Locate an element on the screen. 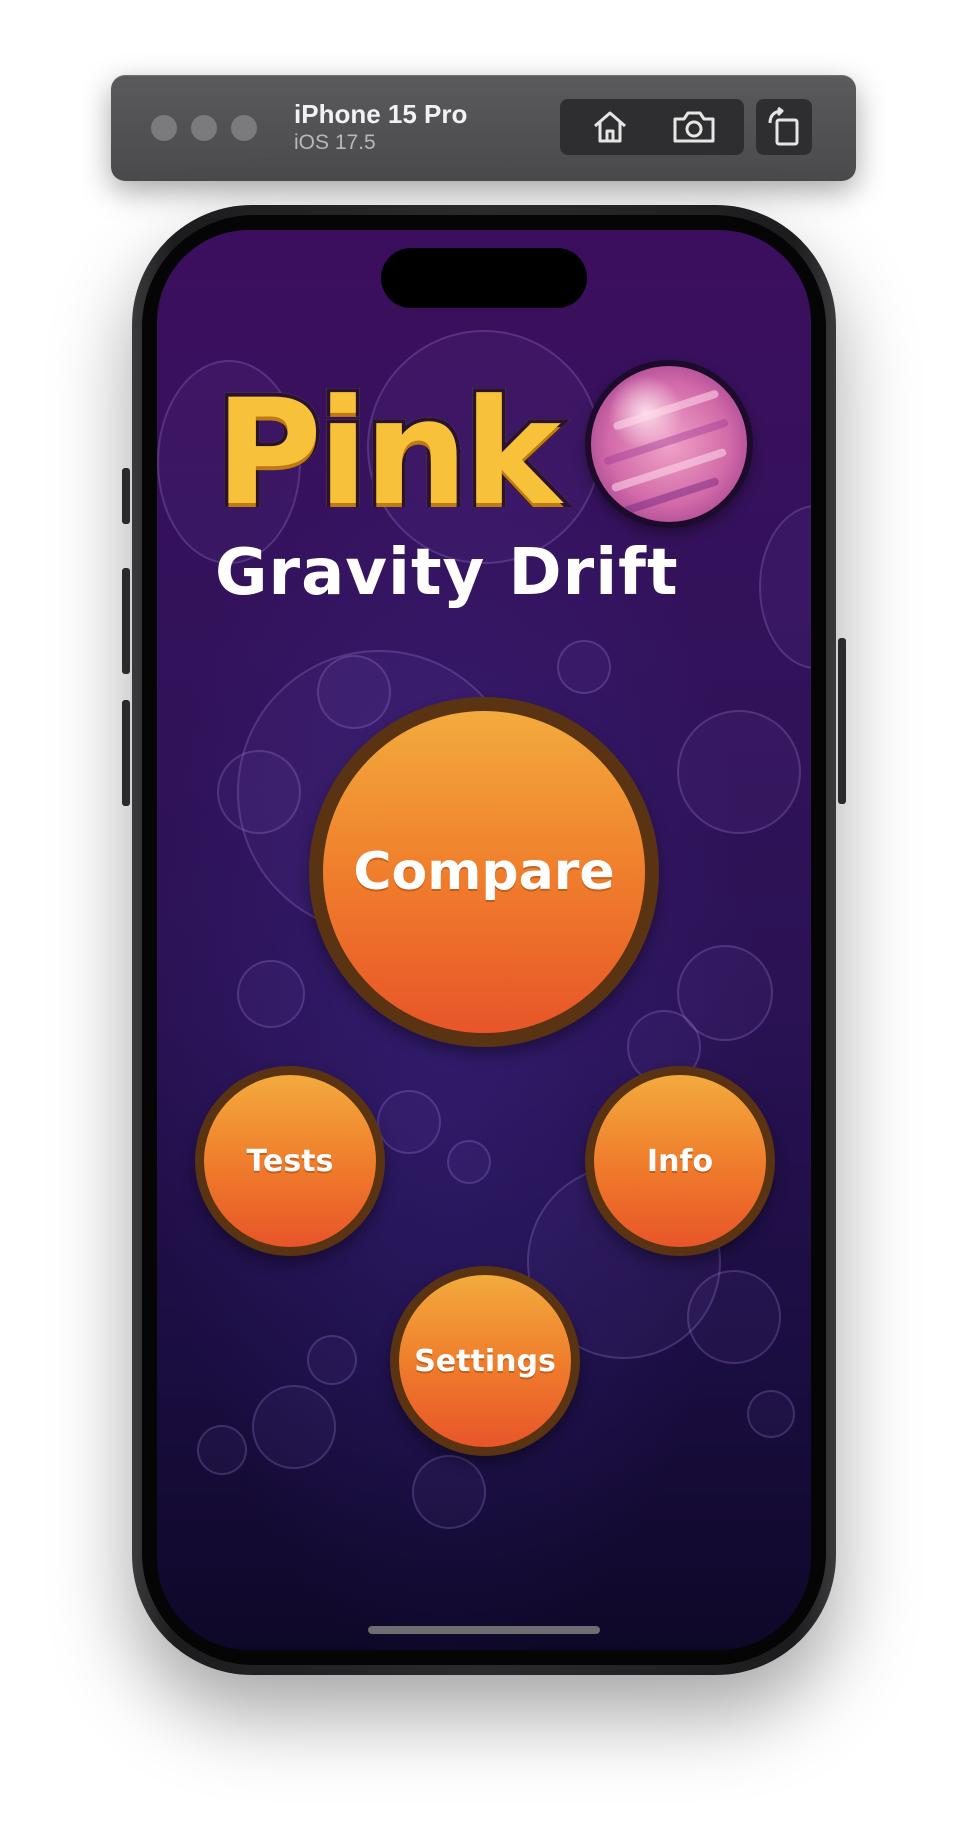  info-button: Info is located at coordinates (680, 1161).